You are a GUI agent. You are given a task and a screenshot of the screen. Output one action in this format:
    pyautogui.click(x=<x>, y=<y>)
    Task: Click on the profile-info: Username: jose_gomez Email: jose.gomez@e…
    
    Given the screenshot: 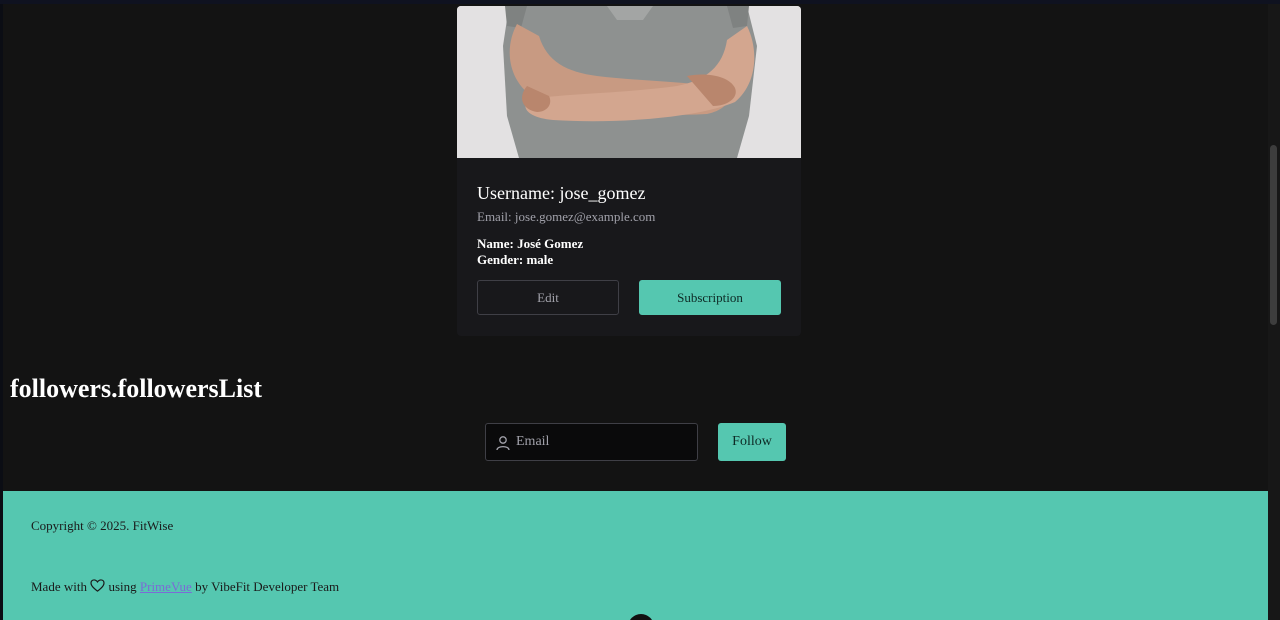 What is the action you would take?
    pyautogui.click(x=629, y=225)
    